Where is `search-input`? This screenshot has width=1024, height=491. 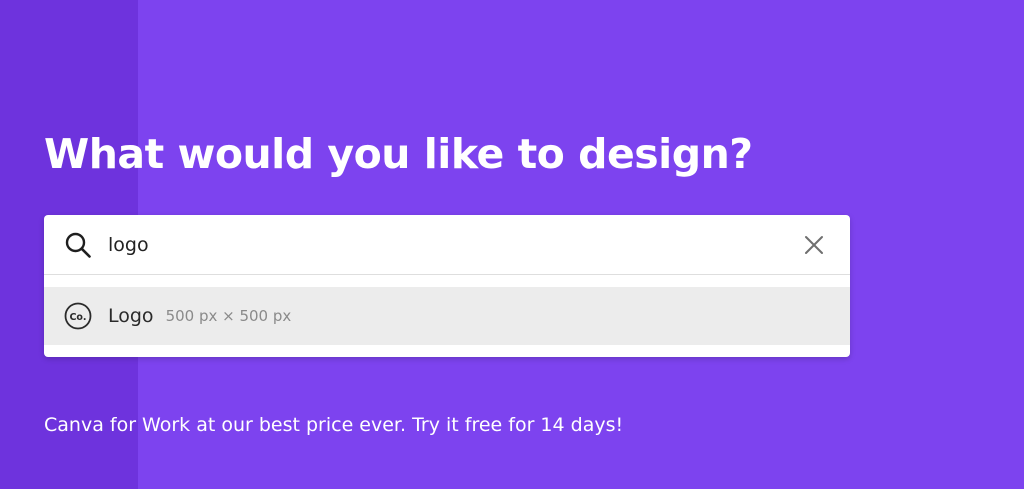 search-input is located at coordinates (448, 245).